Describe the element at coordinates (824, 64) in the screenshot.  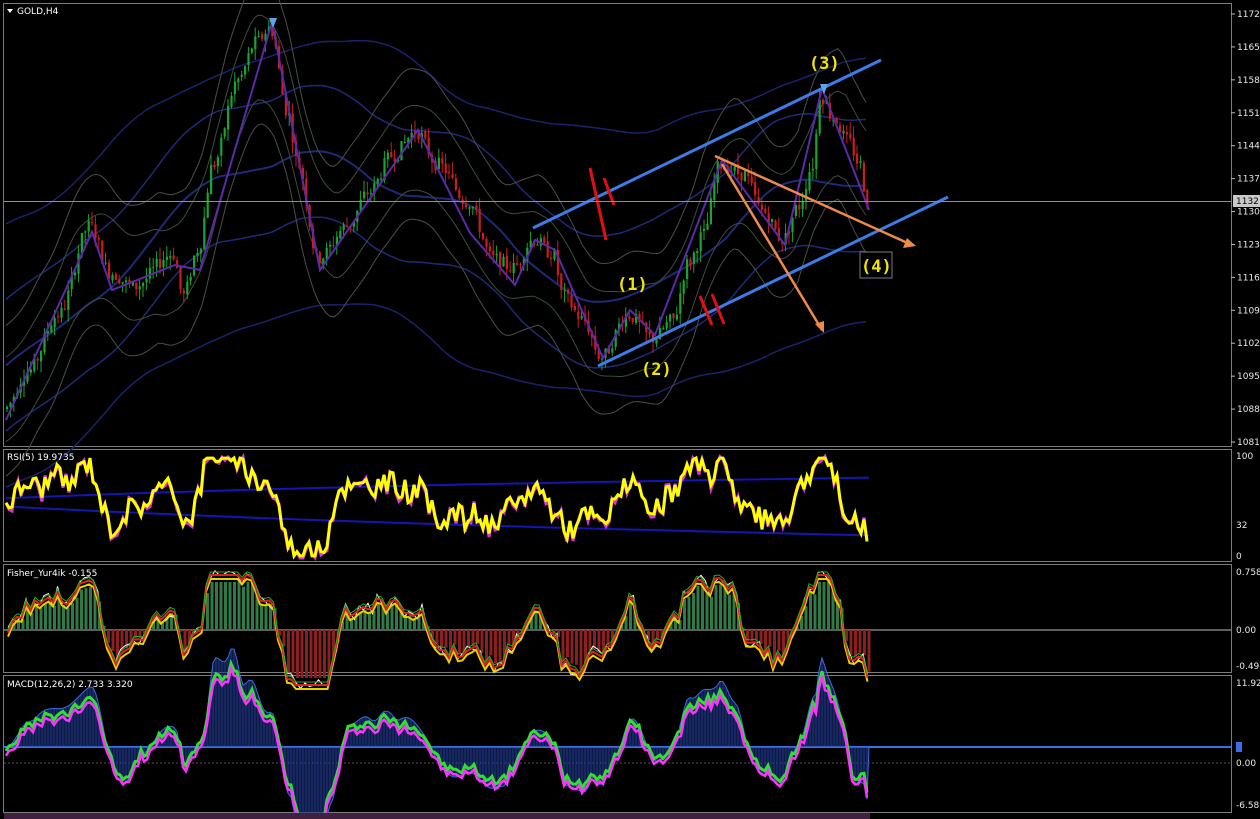
I see `wave-label-3: (3)` at that location.